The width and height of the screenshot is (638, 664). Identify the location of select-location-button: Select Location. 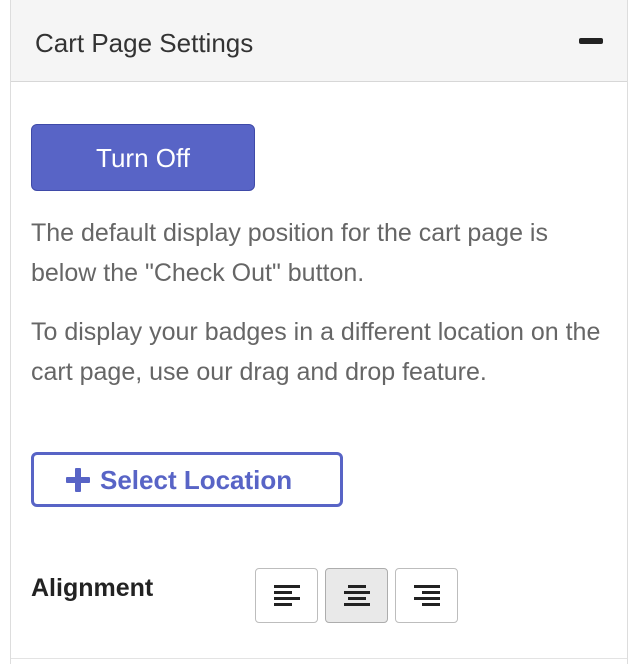
(187, 479).